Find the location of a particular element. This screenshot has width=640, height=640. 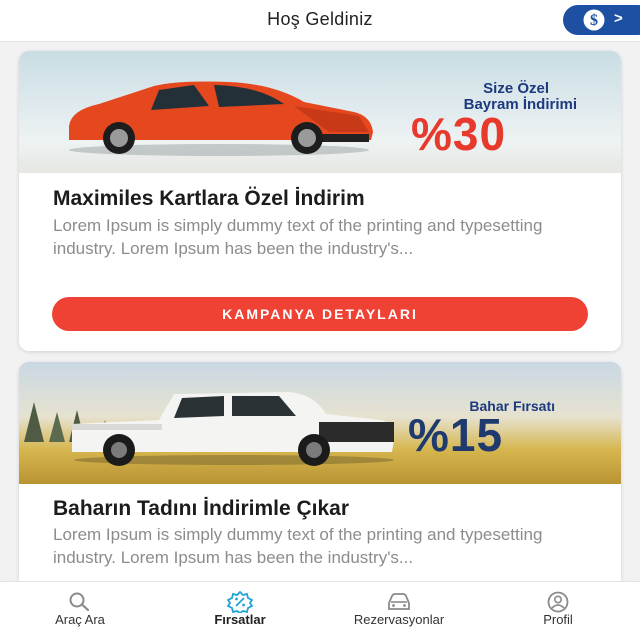

page-title: Hoş Geldiniz is located at coordinates (320, 19).